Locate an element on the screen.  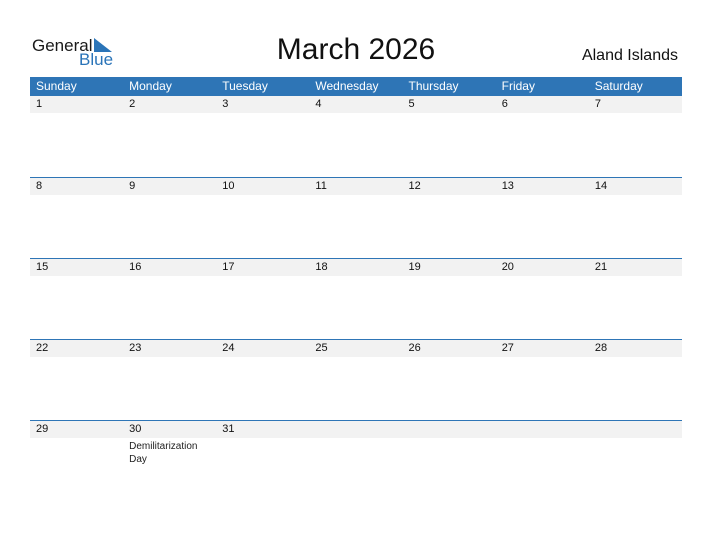
day-number: 28 is located at coordinates (601, 348).